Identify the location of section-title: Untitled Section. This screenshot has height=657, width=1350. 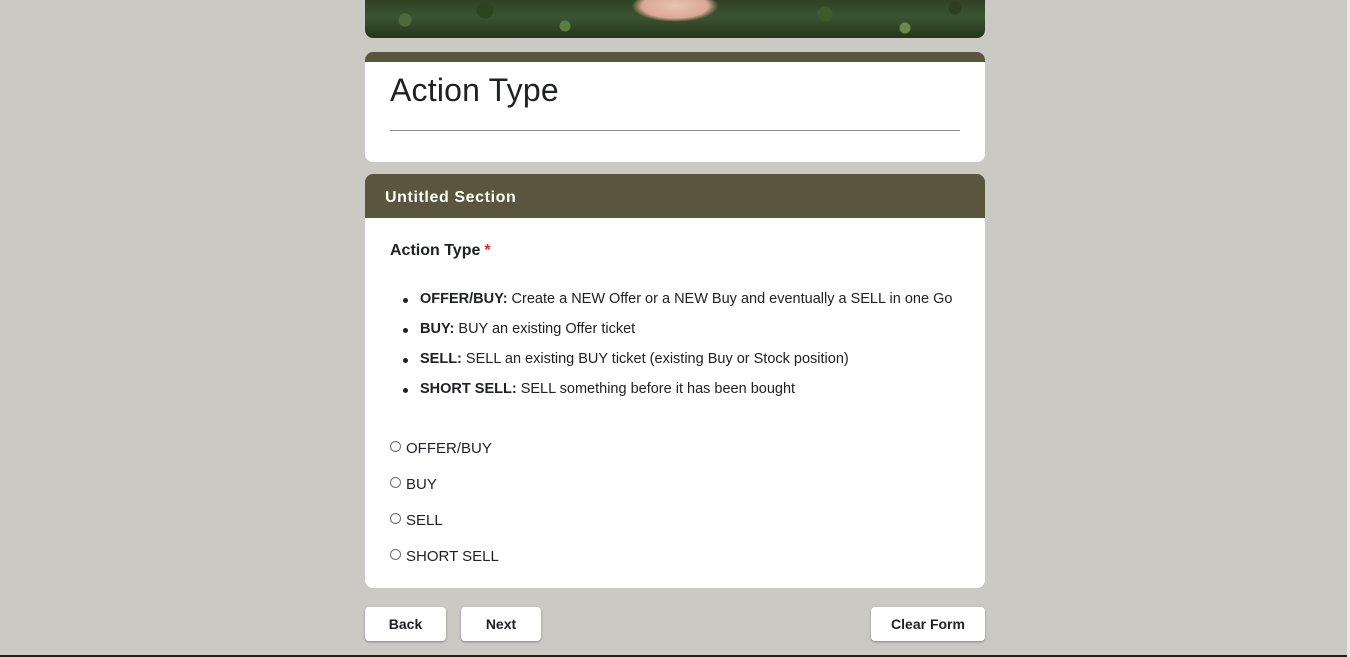
(675, 196).